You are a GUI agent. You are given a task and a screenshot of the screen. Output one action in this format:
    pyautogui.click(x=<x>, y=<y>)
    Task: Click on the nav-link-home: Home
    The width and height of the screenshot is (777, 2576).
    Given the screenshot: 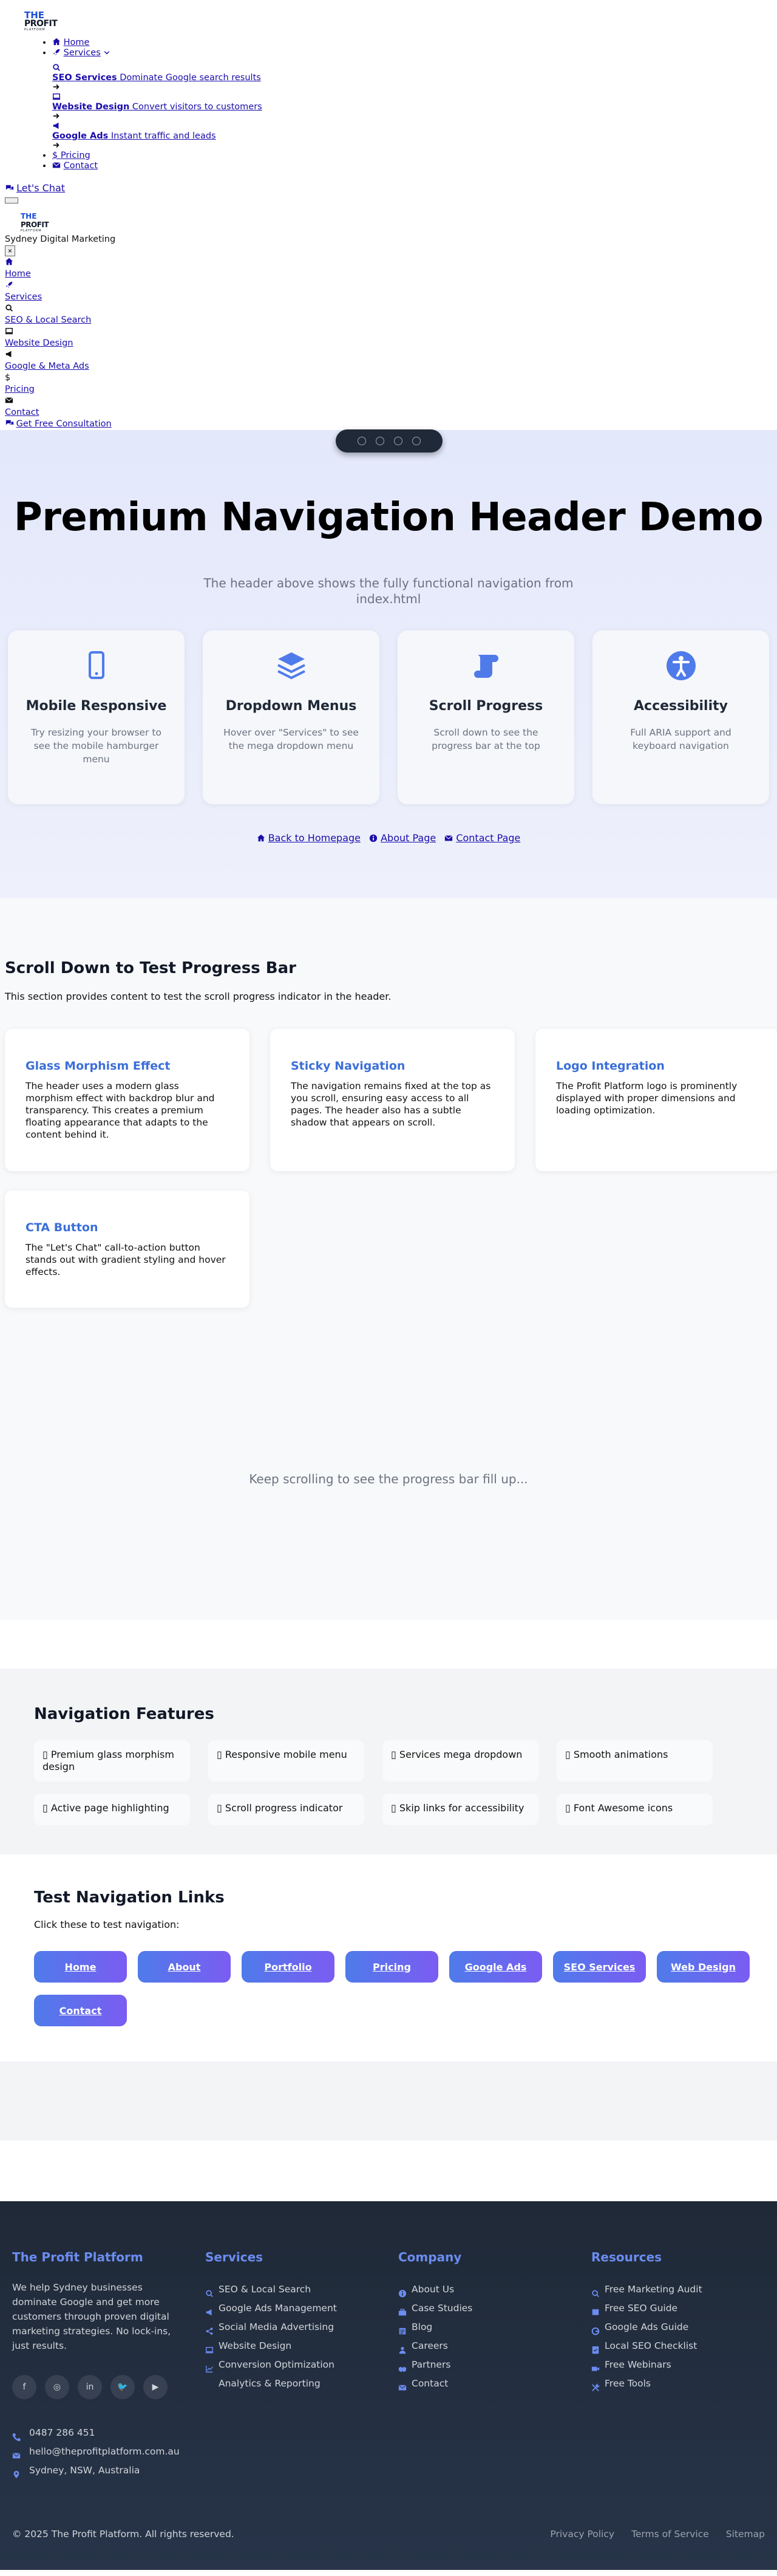 What is the action you would take?
    pyautogui.click(x=77, y=42)
    